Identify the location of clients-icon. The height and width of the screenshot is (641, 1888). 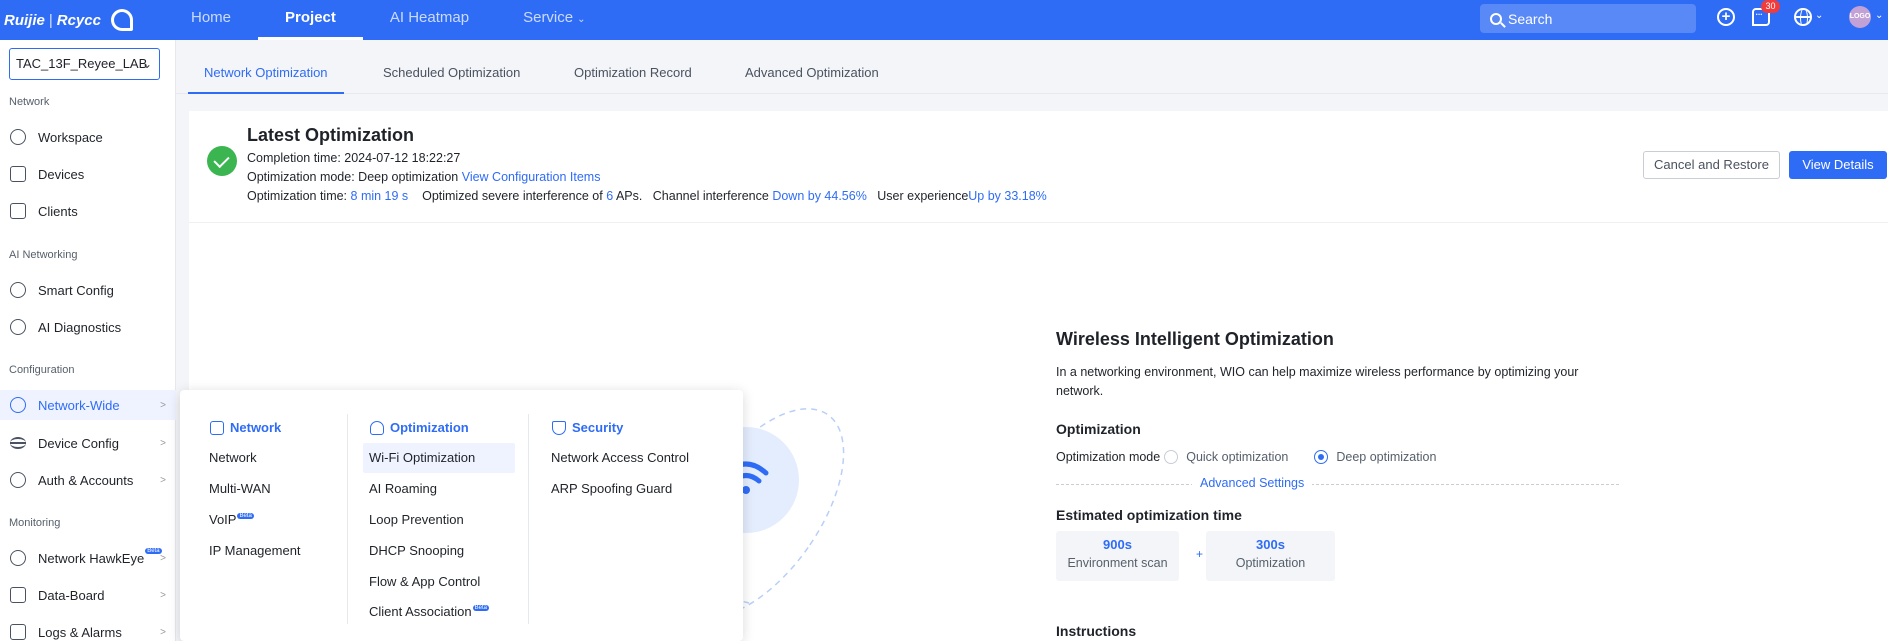
(18, 211).